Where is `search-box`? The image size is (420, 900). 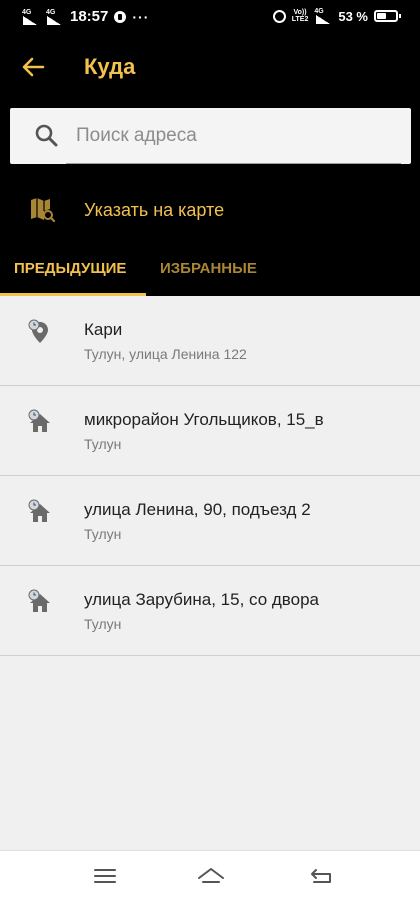
search-box is located at coordinates (210, 136).